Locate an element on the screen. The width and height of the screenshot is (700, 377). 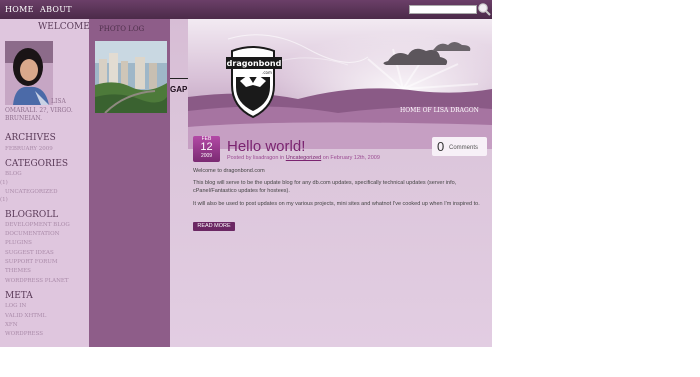
blogroll-link: SUGGEST IDEAS is located at coordinates (29, 253).